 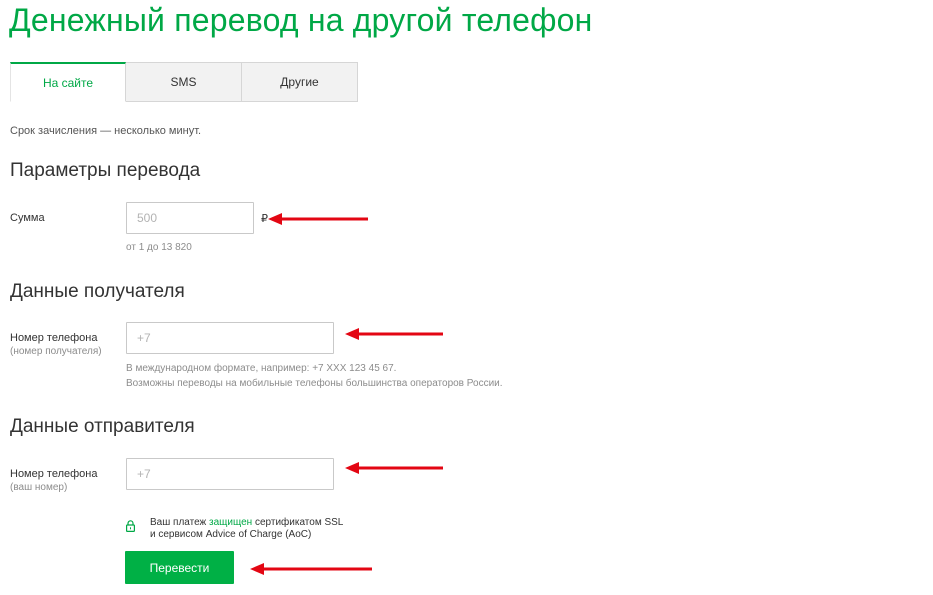 I want to click on tab-other: Другие, so click(x=300, y=82).